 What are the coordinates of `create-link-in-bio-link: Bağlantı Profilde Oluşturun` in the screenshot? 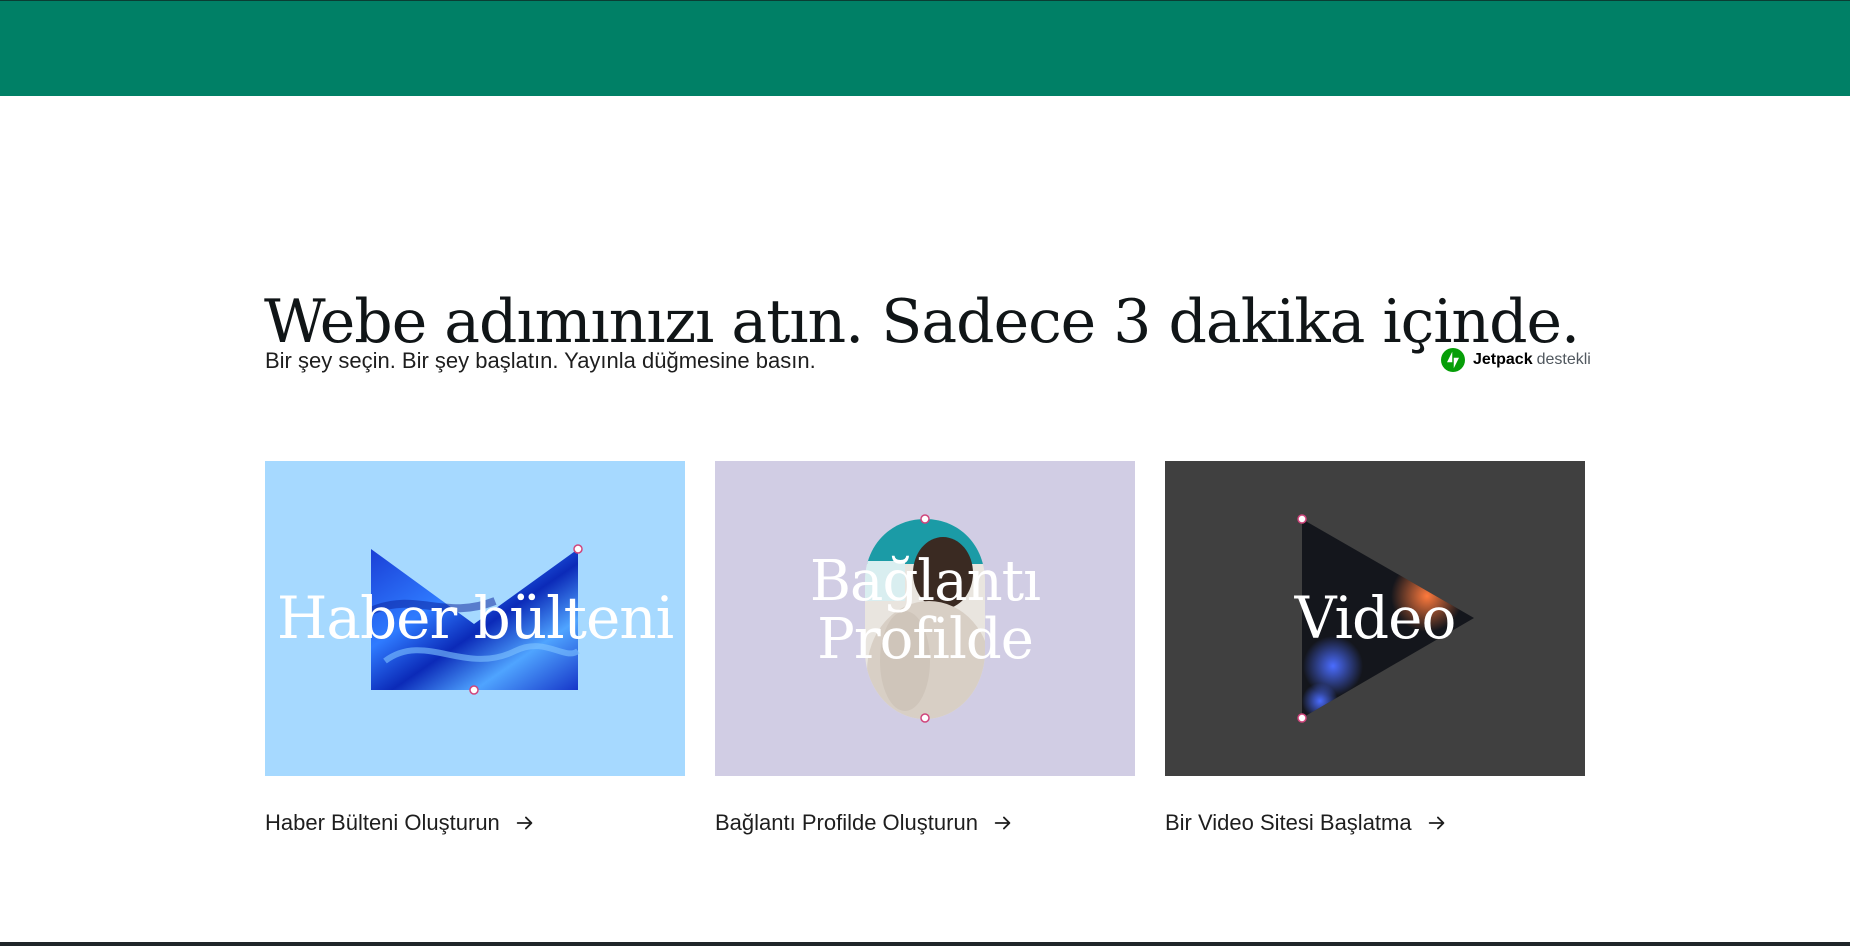 It's located at (864, 823).